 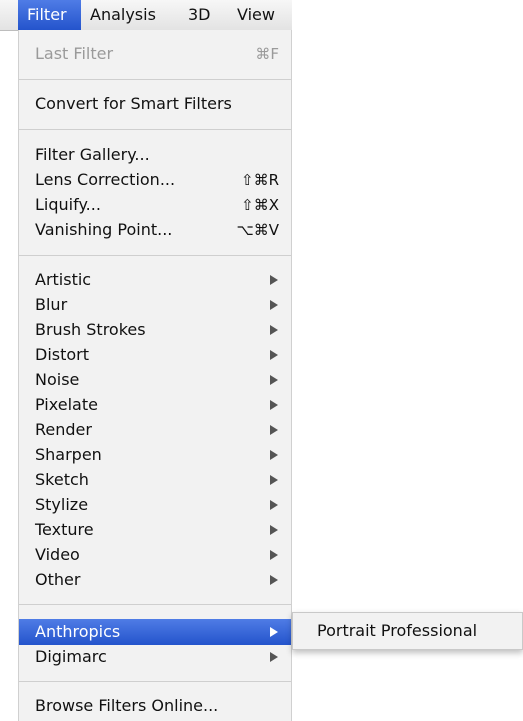 What do you see at coordinates (203, 15) in the screenshot?
I see `menu-3d: 3D` at bounding box center [203, 15].